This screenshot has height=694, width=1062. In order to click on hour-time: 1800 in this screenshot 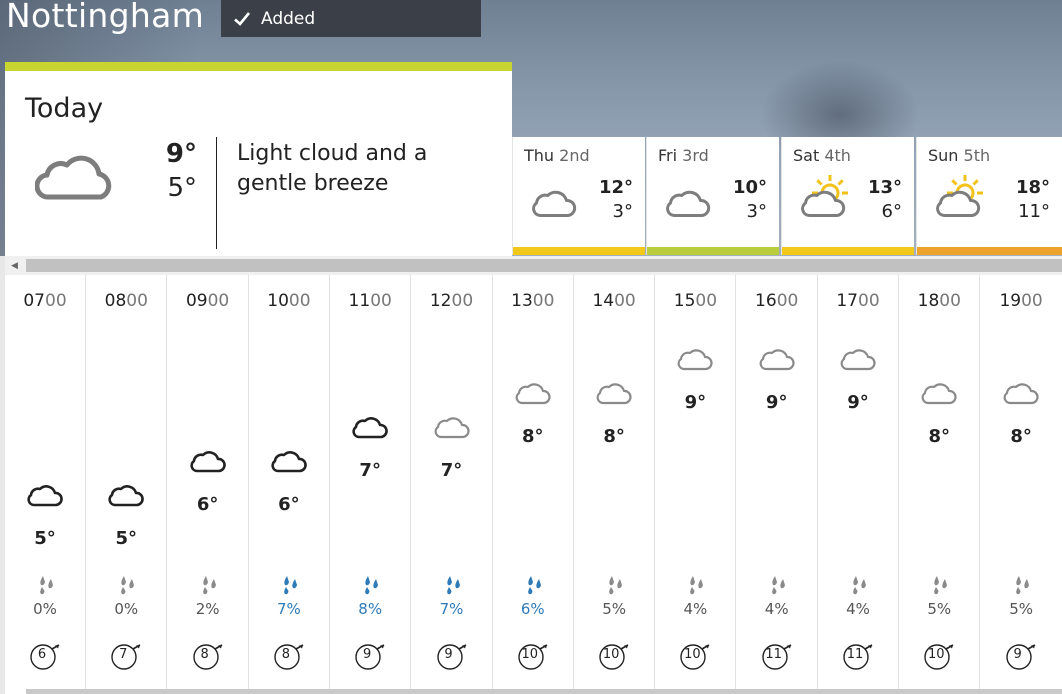, I will do `click(939, 301)`.